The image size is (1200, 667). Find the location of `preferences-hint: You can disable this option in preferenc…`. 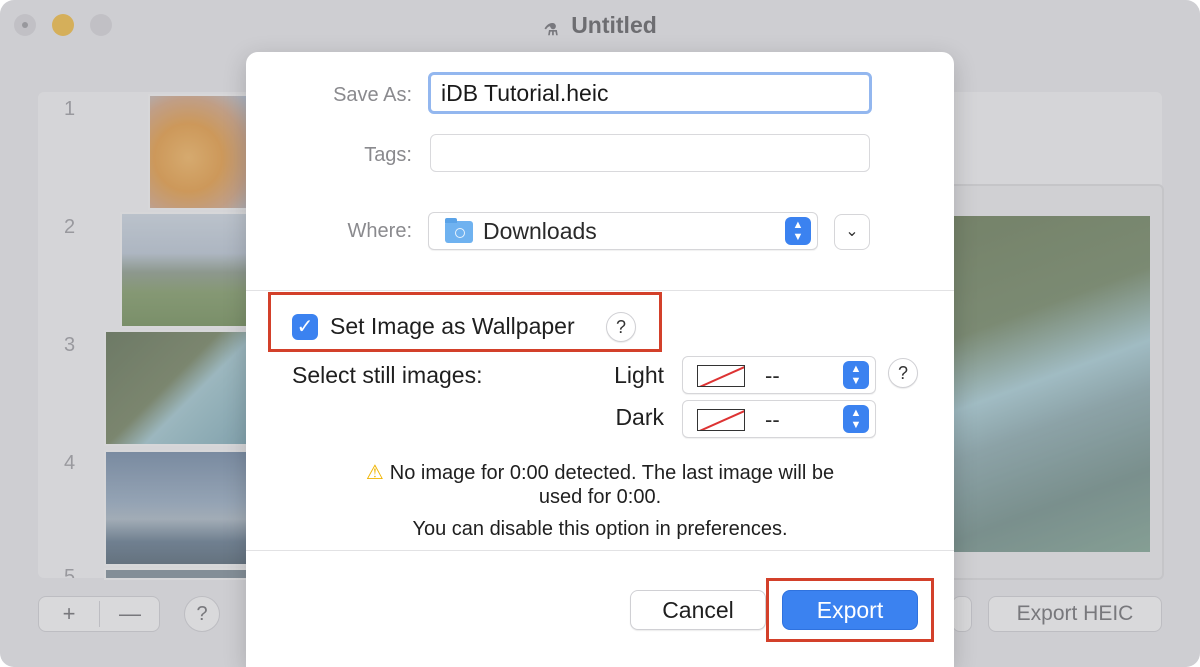

preferences-hint: You can disable this option in preferenc… is located at coordinates (600, 529).